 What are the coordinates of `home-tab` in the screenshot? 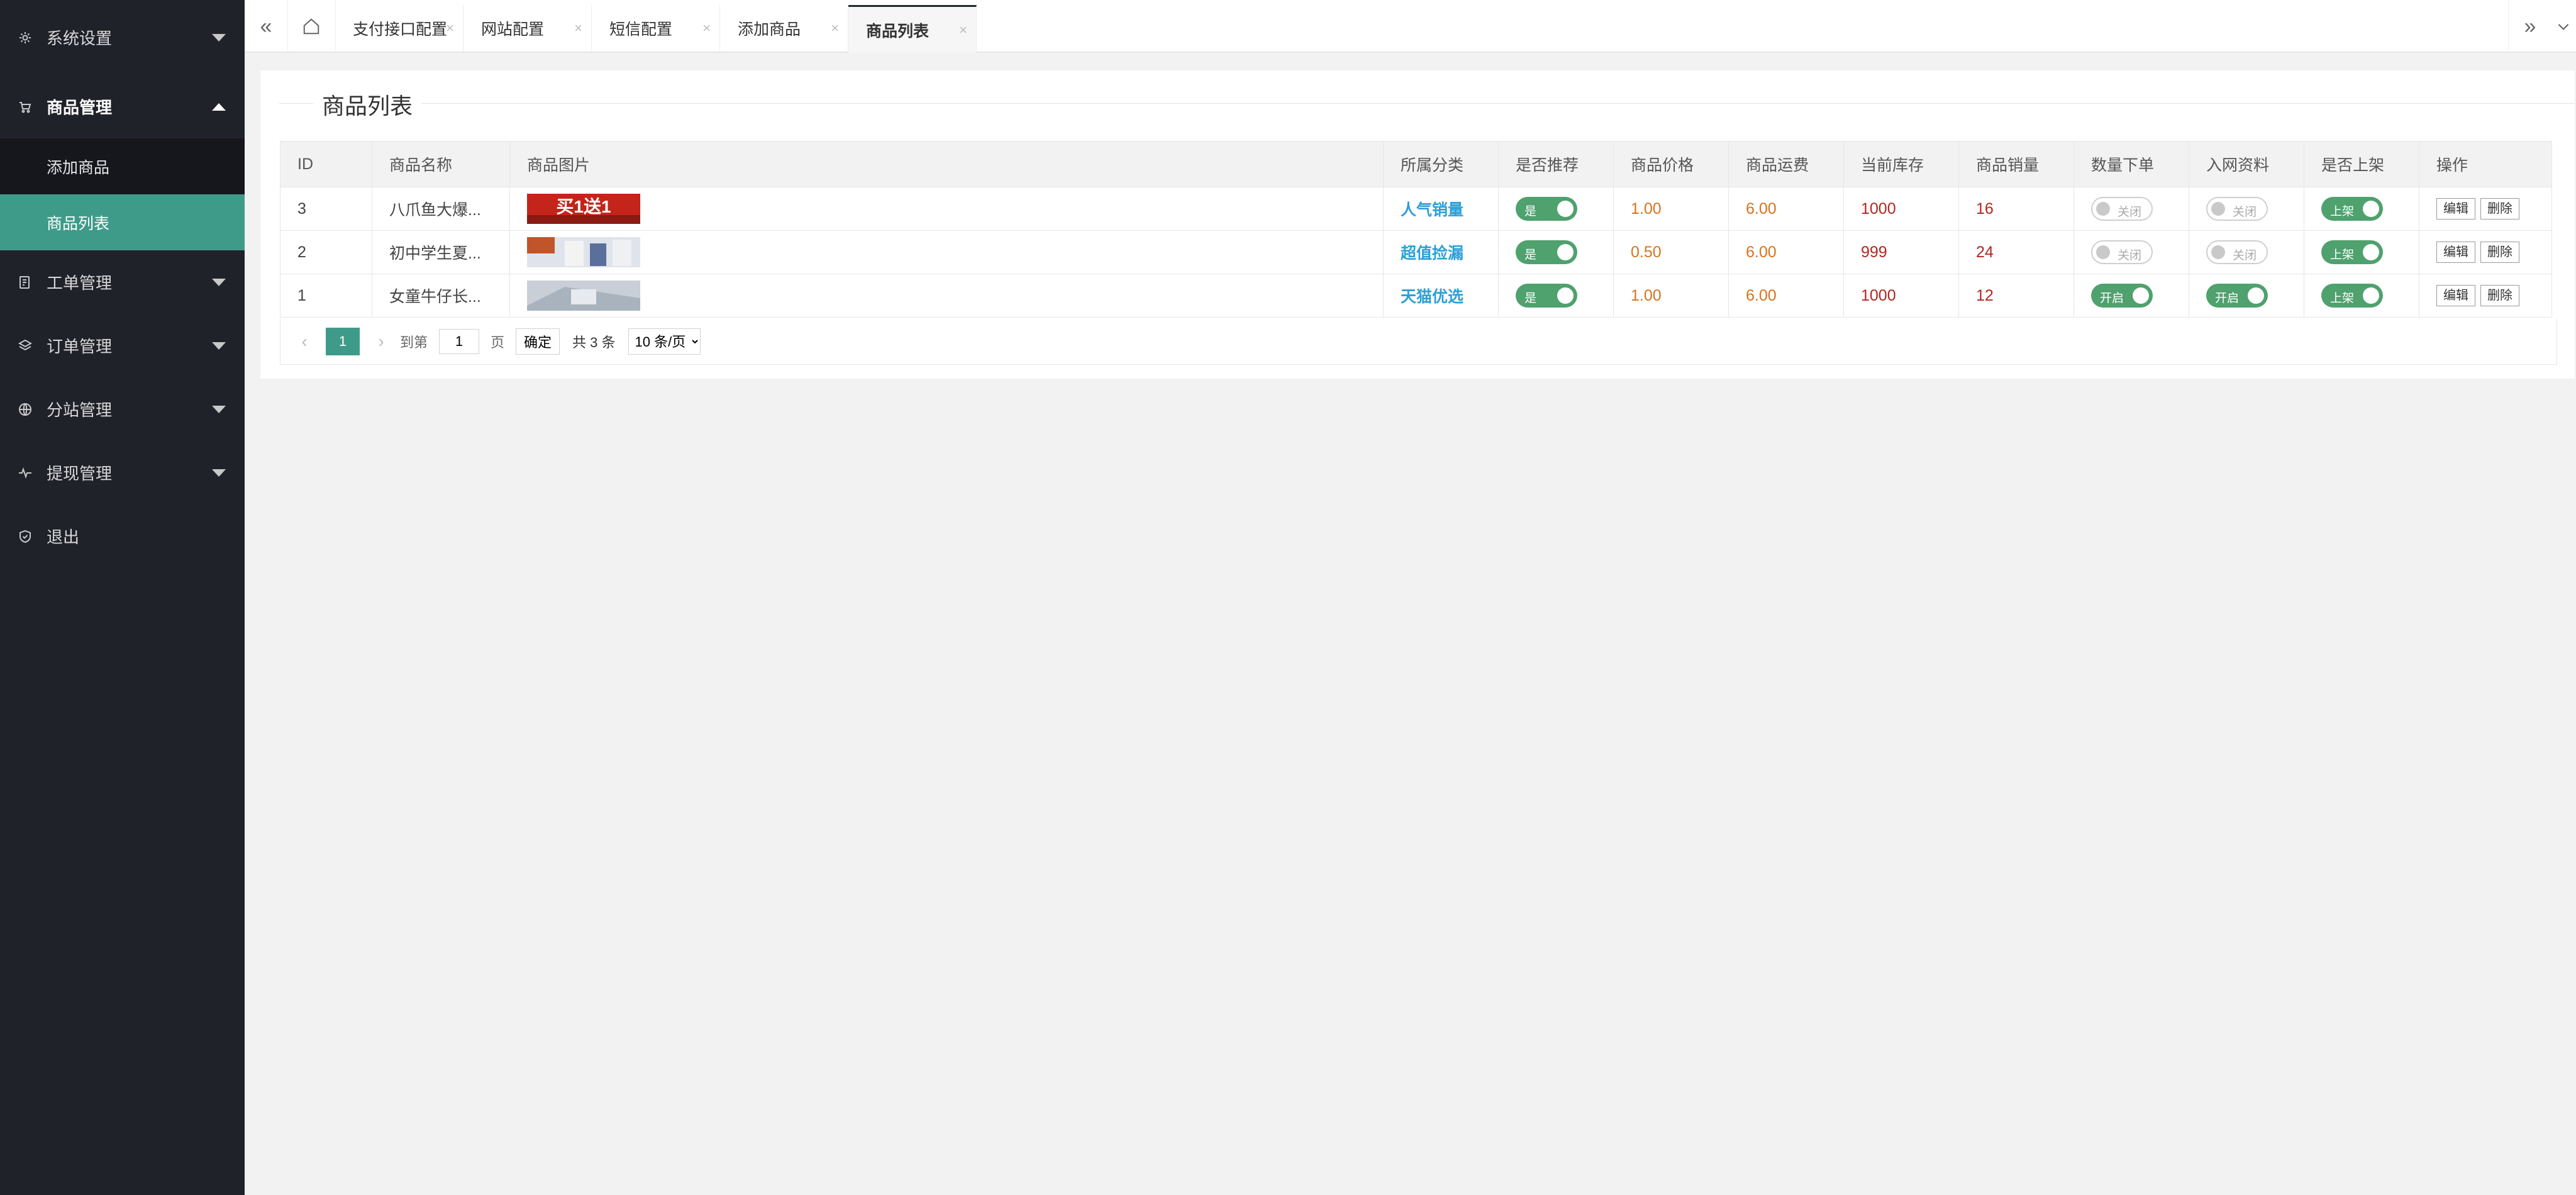 It's located at (311, 26).